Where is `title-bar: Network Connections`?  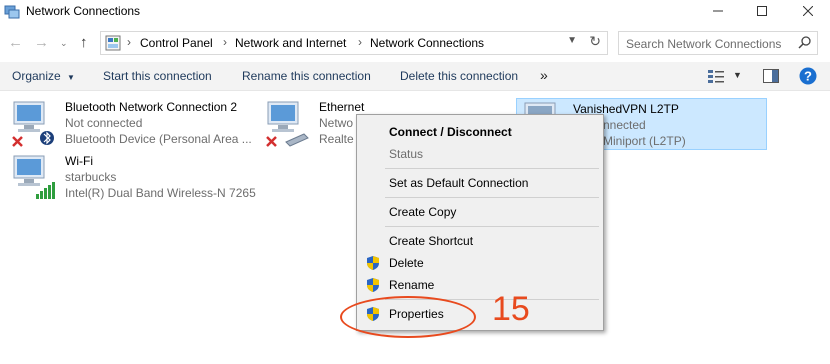
title-bar: Network Connections is located at coordinates (415, 12).